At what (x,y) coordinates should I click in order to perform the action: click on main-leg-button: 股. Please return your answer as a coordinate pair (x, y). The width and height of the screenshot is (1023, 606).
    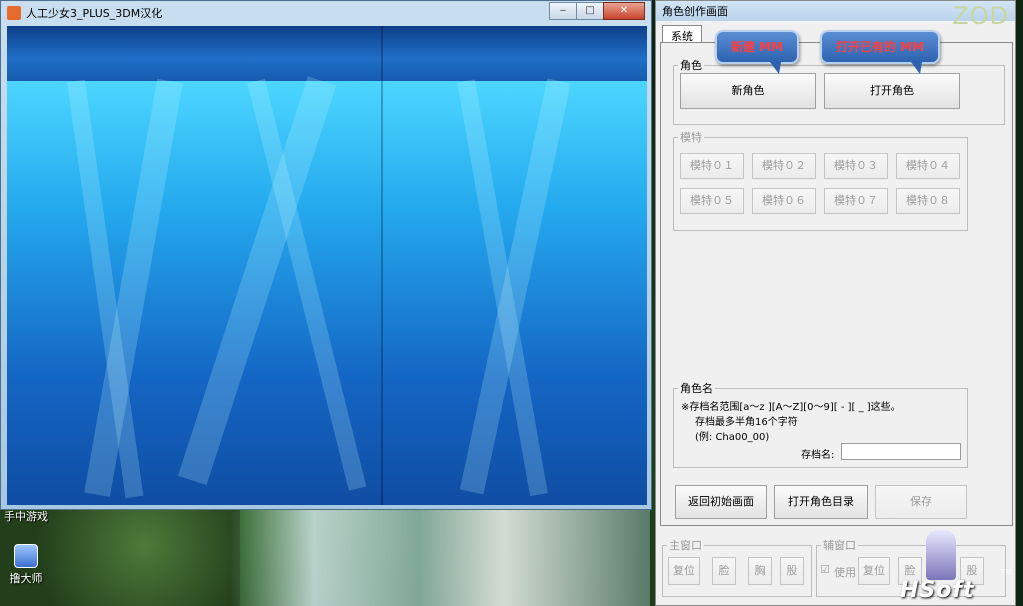
    Looking at the image, I should click on (792, 571).